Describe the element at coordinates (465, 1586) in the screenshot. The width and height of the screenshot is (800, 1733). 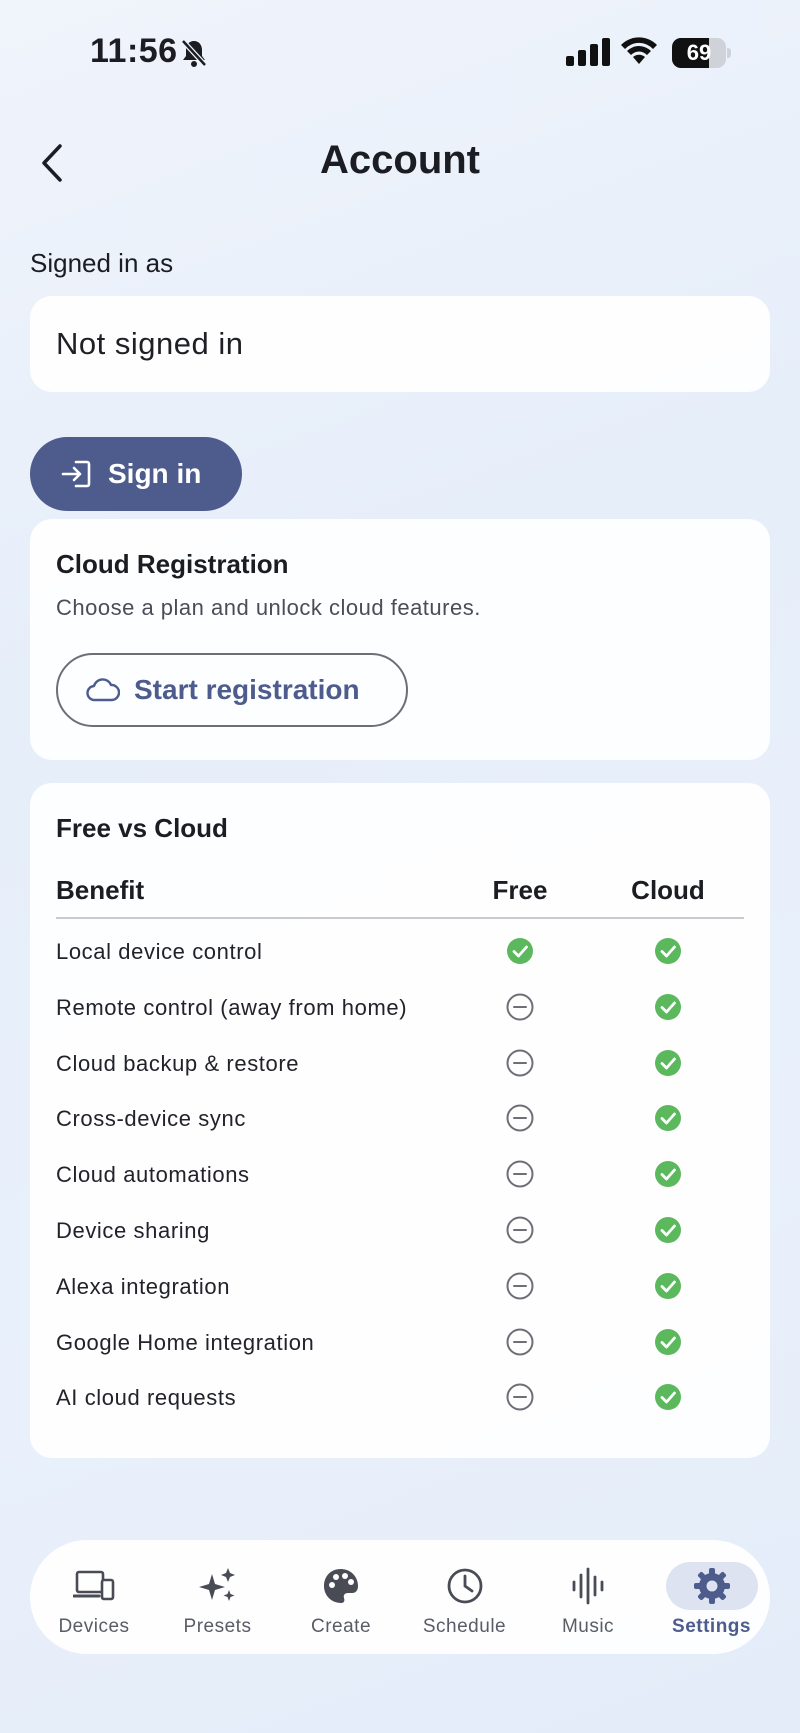
I see `clock-icon` at that location.